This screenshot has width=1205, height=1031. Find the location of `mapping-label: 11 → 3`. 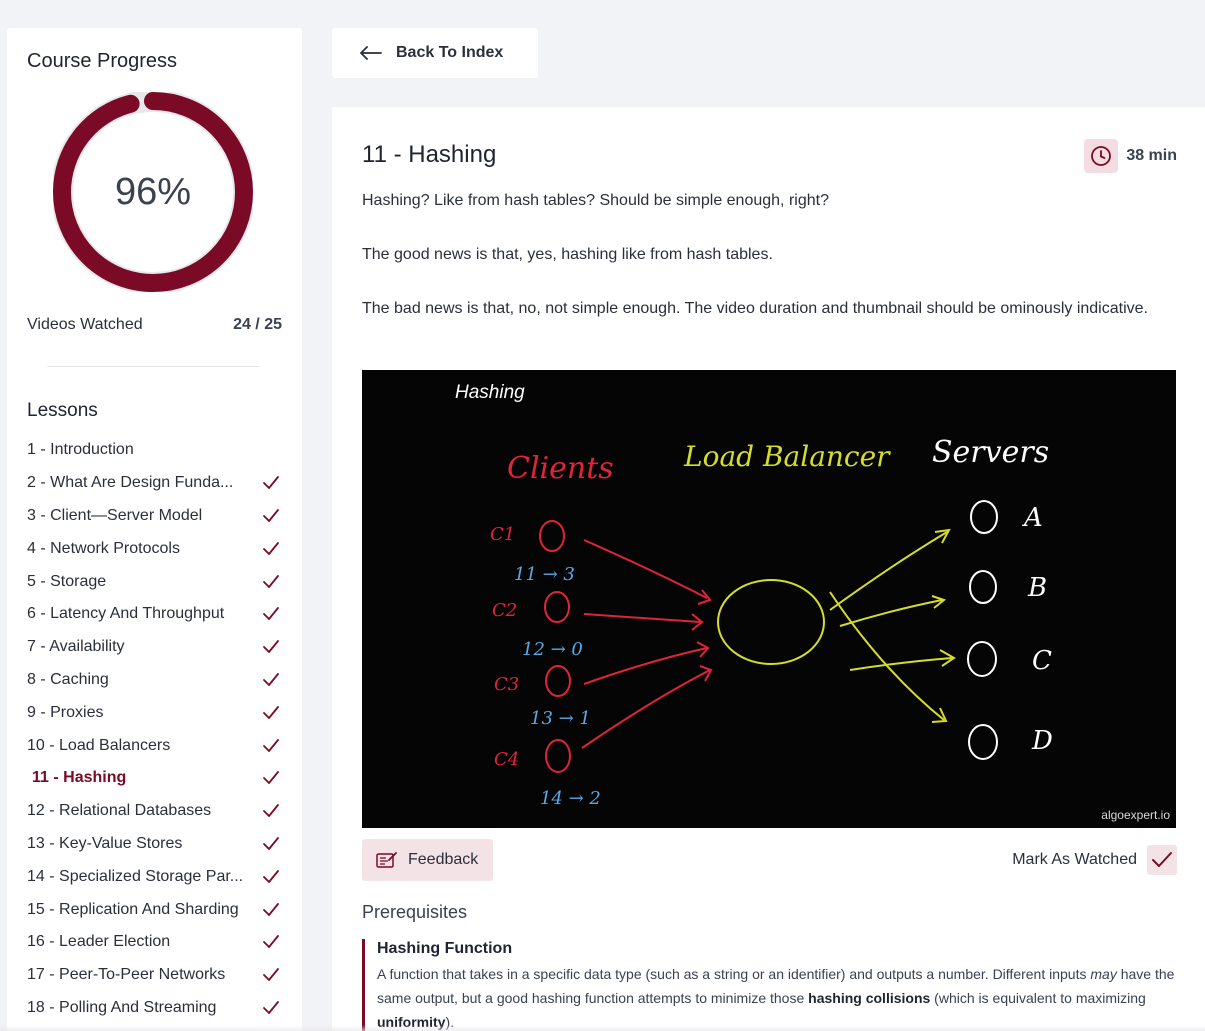

mapping-label: 11 → 3 is located at coordinates (544, 574).